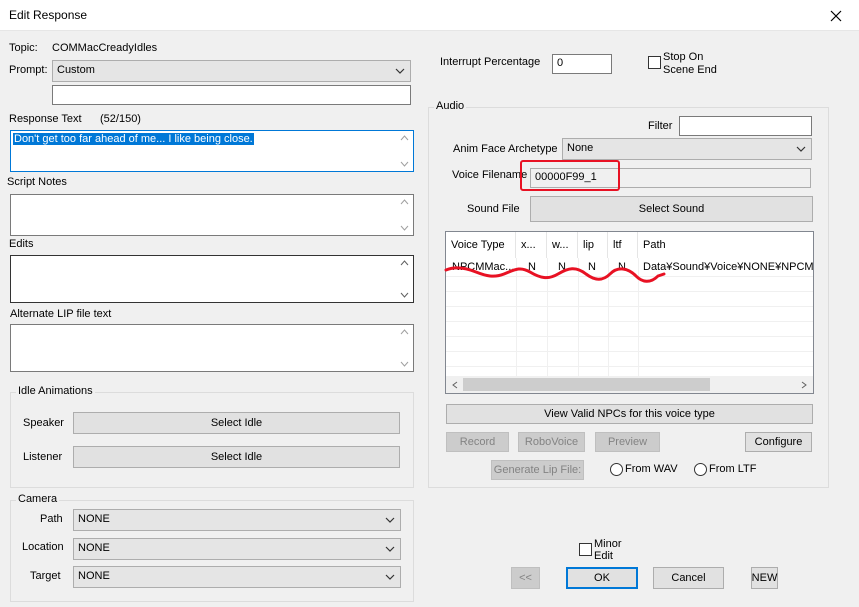  I want to click on robovoice-button: RoboVoice, so click(551, 442).